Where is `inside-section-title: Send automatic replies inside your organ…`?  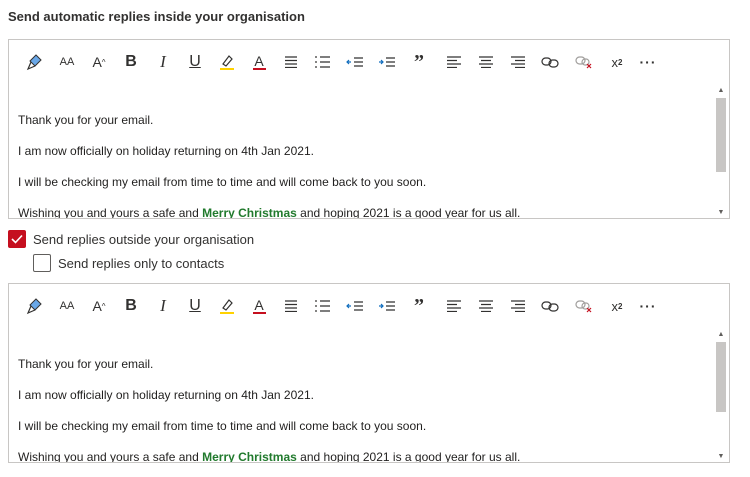
inside-section-title: Send automatic replies inside your organ… is located at coordinates (156, 16).